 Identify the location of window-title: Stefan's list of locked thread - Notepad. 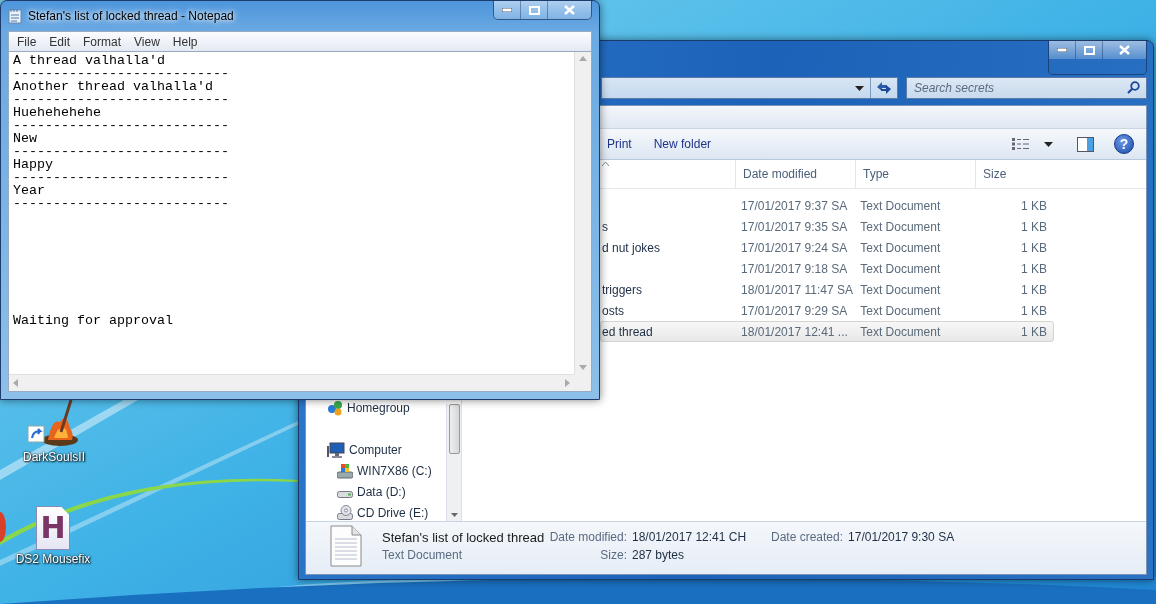
(131, 16).